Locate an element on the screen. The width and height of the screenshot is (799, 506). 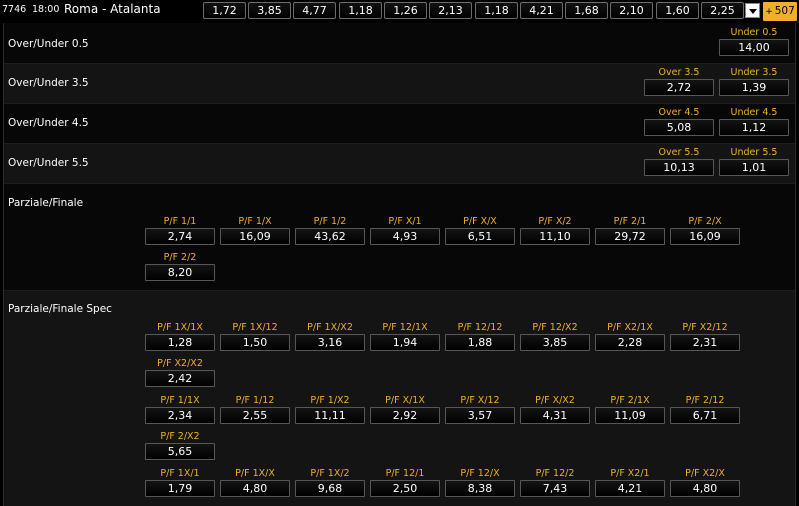
odd-button: 2,13 is located at coordinates (450, 10).